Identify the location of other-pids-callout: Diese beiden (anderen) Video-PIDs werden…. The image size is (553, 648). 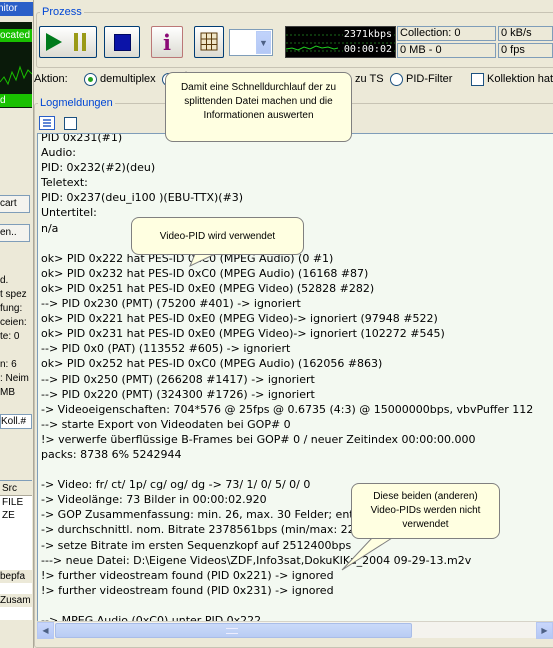
(425, 511).